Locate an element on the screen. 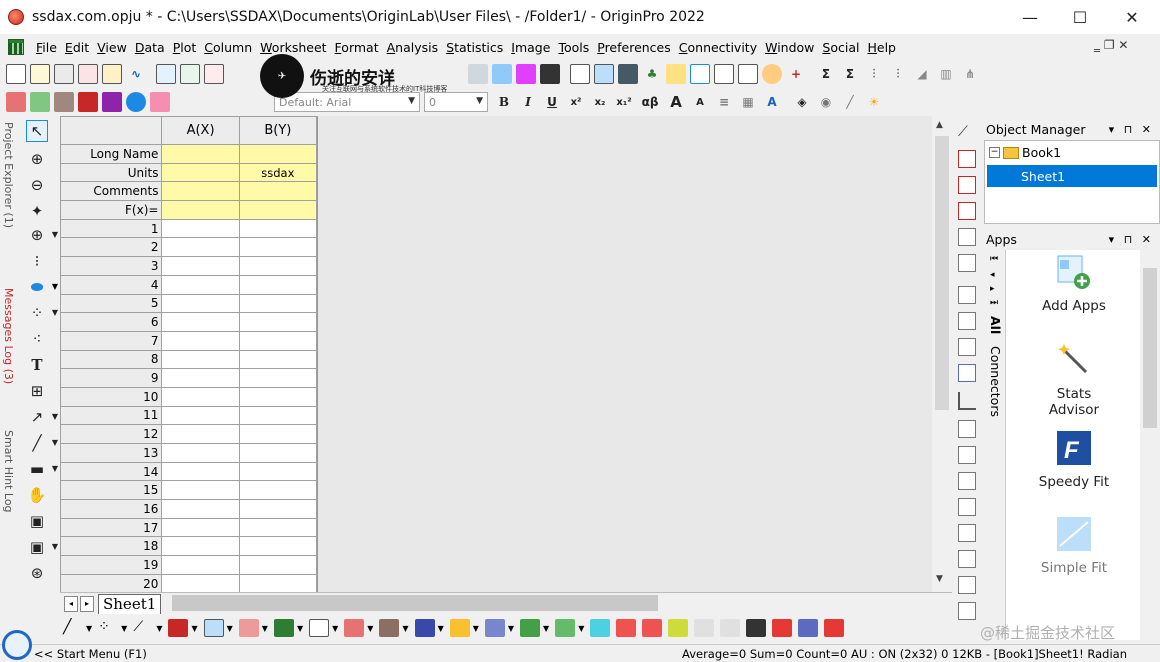  rotate-icon is located at coordinates (967, 237).